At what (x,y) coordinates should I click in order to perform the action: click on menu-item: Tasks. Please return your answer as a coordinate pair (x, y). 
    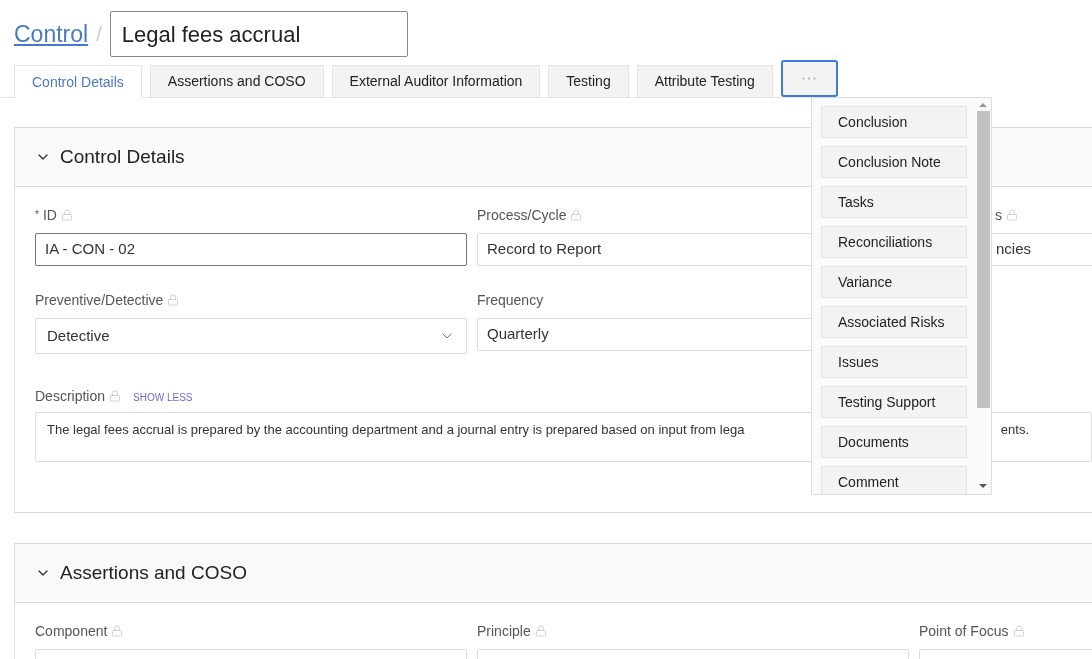
    Looking at the image, I should click on (894, 202).